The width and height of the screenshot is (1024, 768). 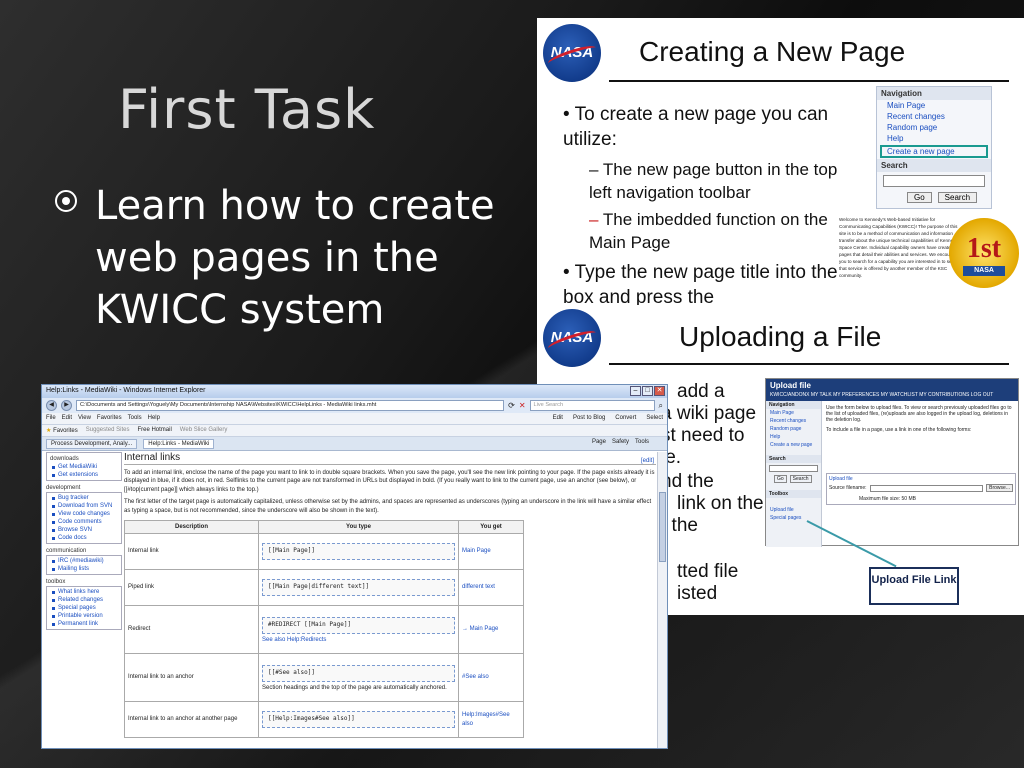 I want to click on upload-side-item-create: Create a new page, so click(x=793, y=445).